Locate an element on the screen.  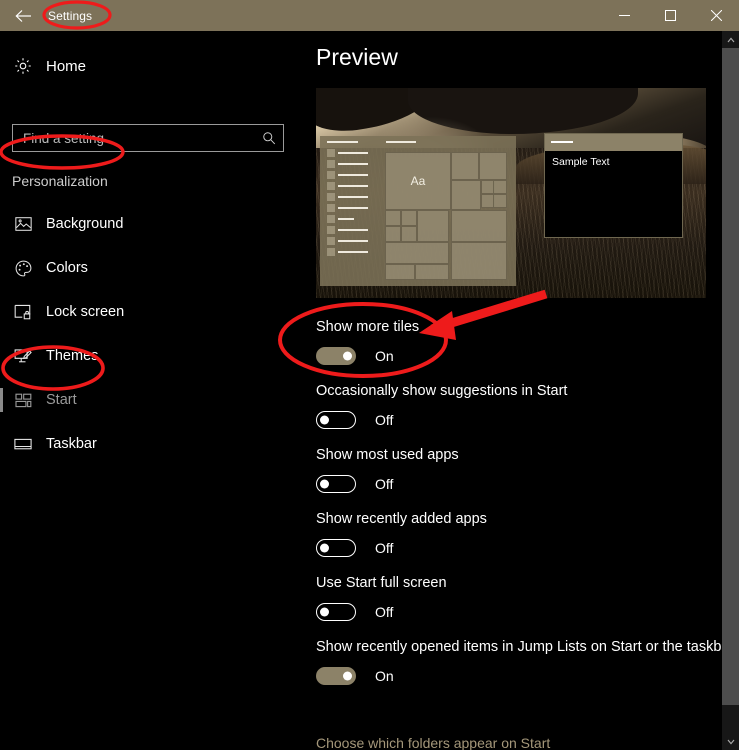
window-controls is located at coordinates (670, 15).